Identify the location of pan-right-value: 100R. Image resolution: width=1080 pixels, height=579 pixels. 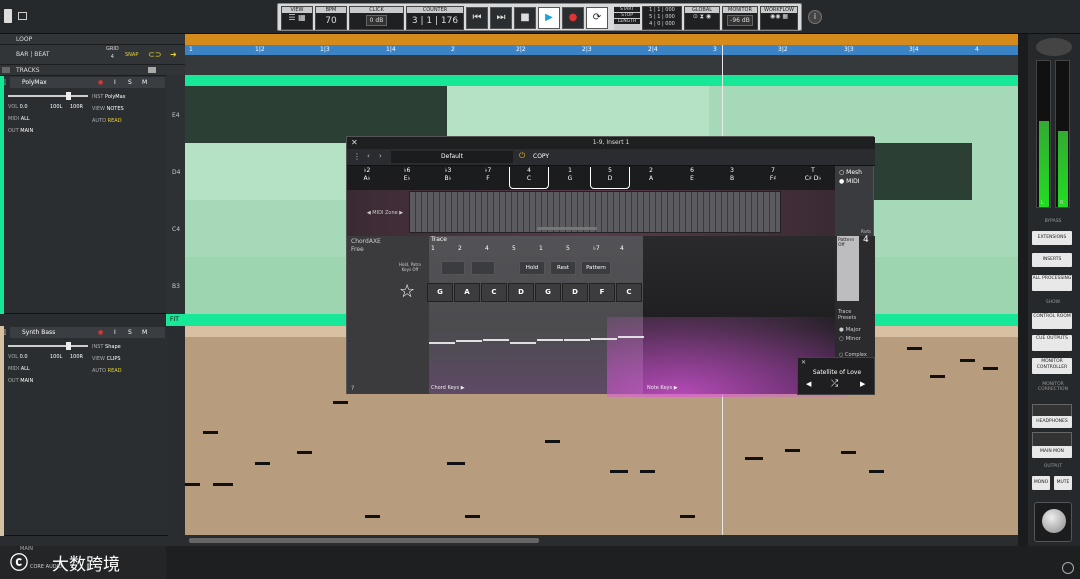
(76, 357).